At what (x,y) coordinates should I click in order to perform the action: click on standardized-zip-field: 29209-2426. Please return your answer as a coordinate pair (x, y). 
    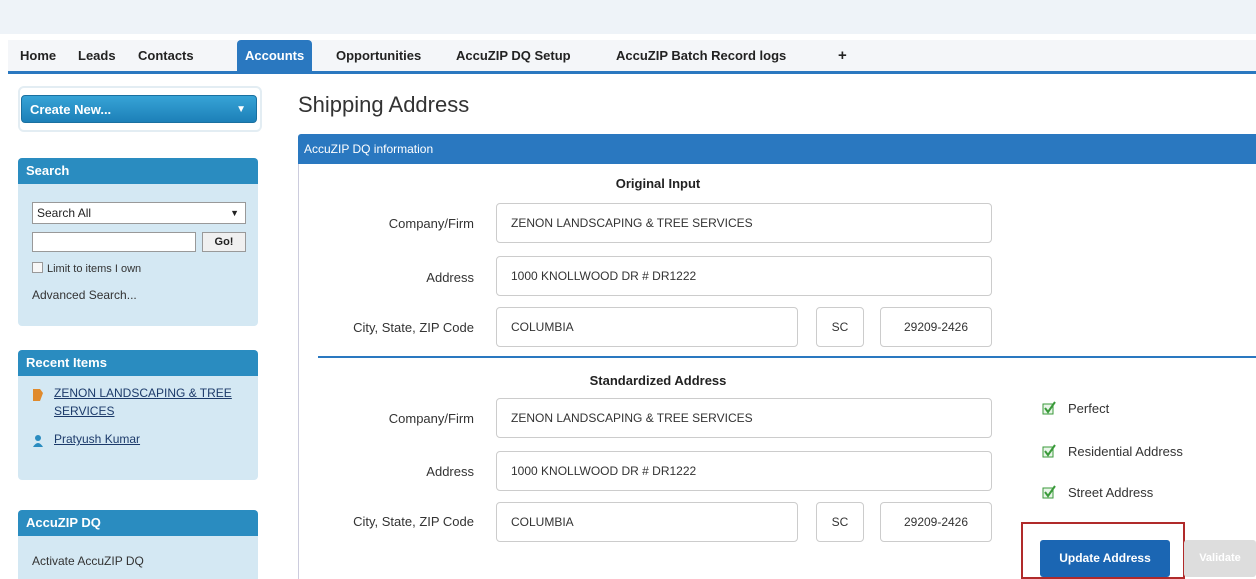
    Looking at the image, I should click on (936, 522).